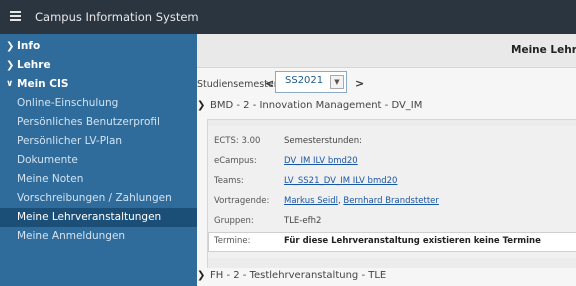  I want to click on sidebar-item-zahlungen: Vorschreibungen / Zahlungen, so click(98, 198).